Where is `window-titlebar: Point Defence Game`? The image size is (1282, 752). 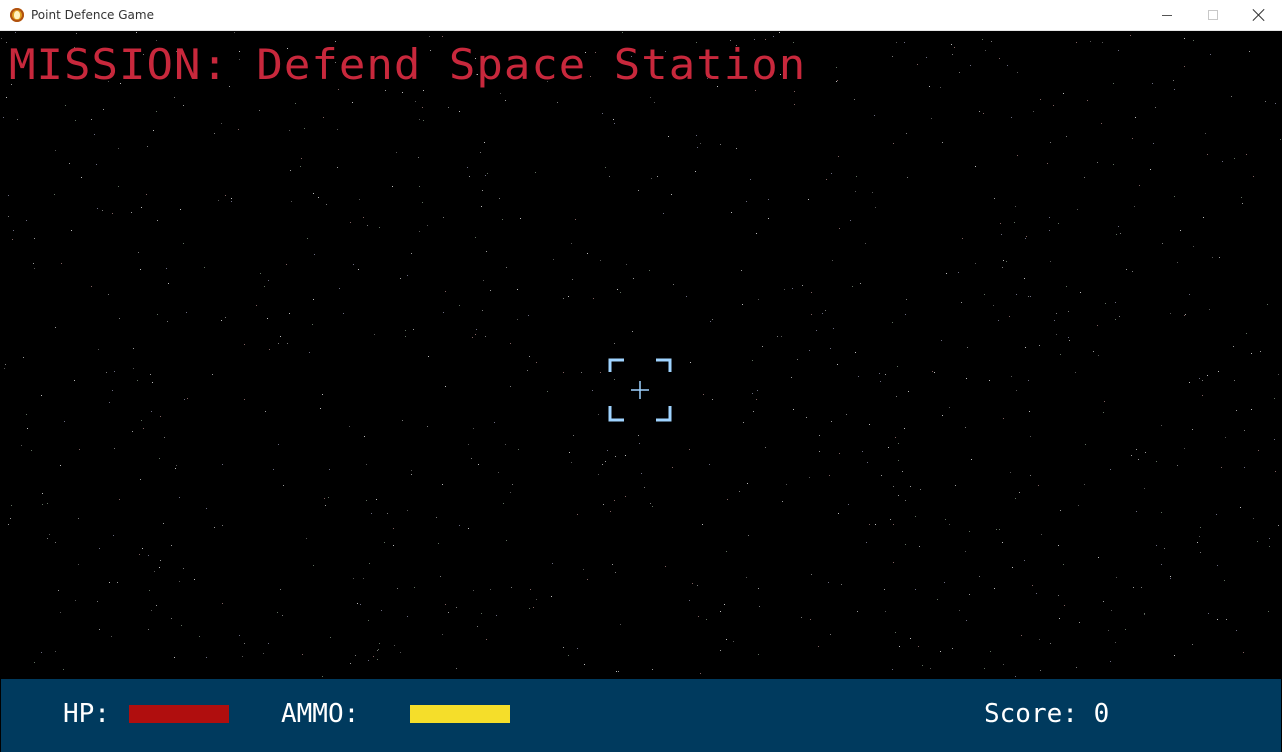 window-titlebar: Point Defence Game is located at coordinates (641, 15).